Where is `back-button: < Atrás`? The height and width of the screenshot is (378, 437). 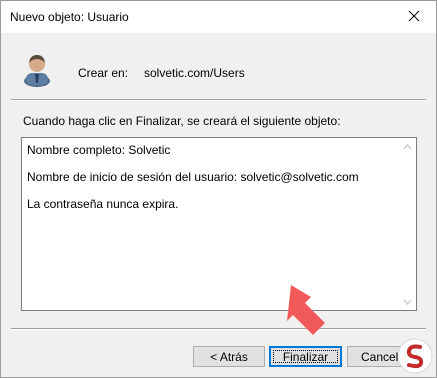 back-button: < Atrás is located at coordinates (229, 356).